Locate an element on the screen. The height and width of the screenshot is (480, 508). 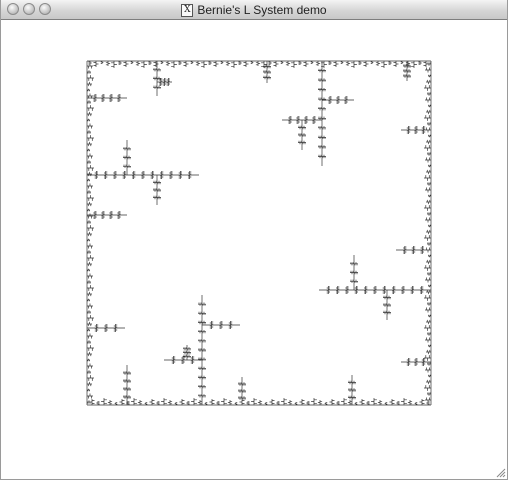
window-title-text: Bernie's L System demo is located at coordinates (262, 10).